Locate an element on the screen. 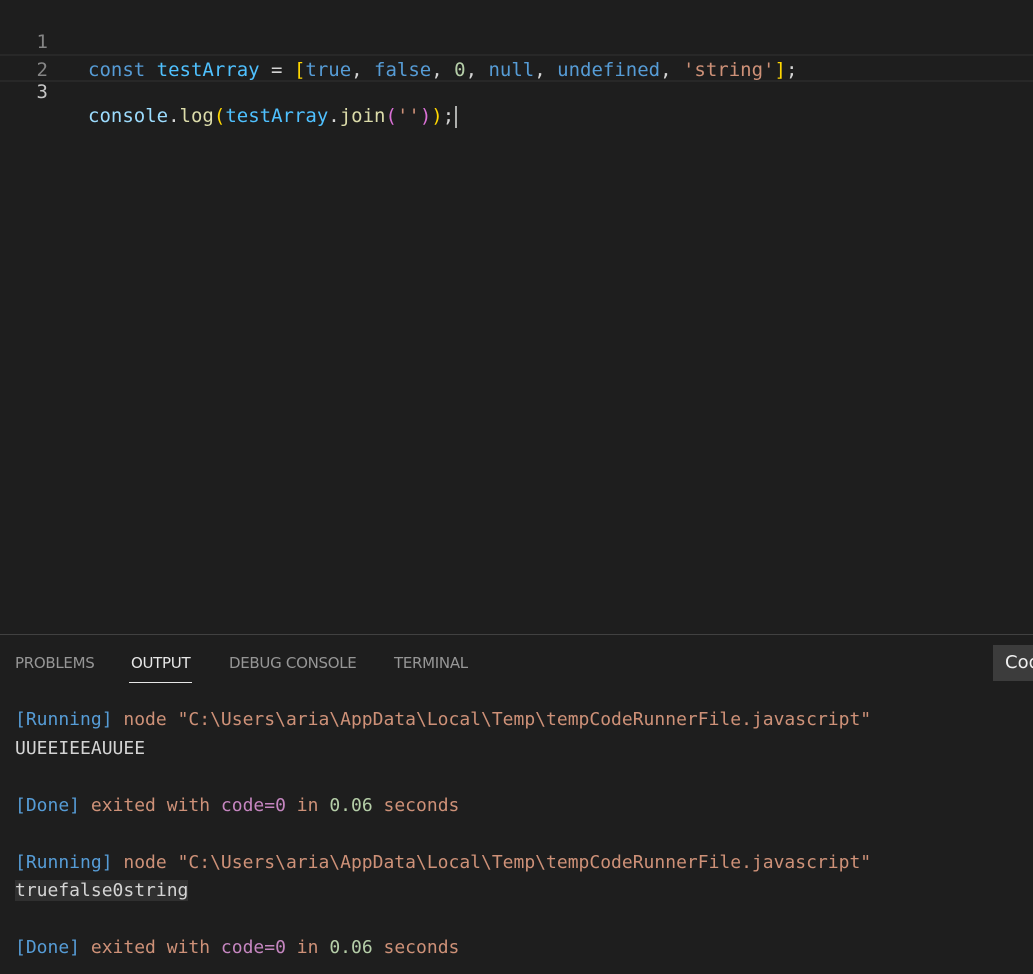 This screenshot has width=1033, height=974. line-number: 3 is located at coordinates (42, 92).